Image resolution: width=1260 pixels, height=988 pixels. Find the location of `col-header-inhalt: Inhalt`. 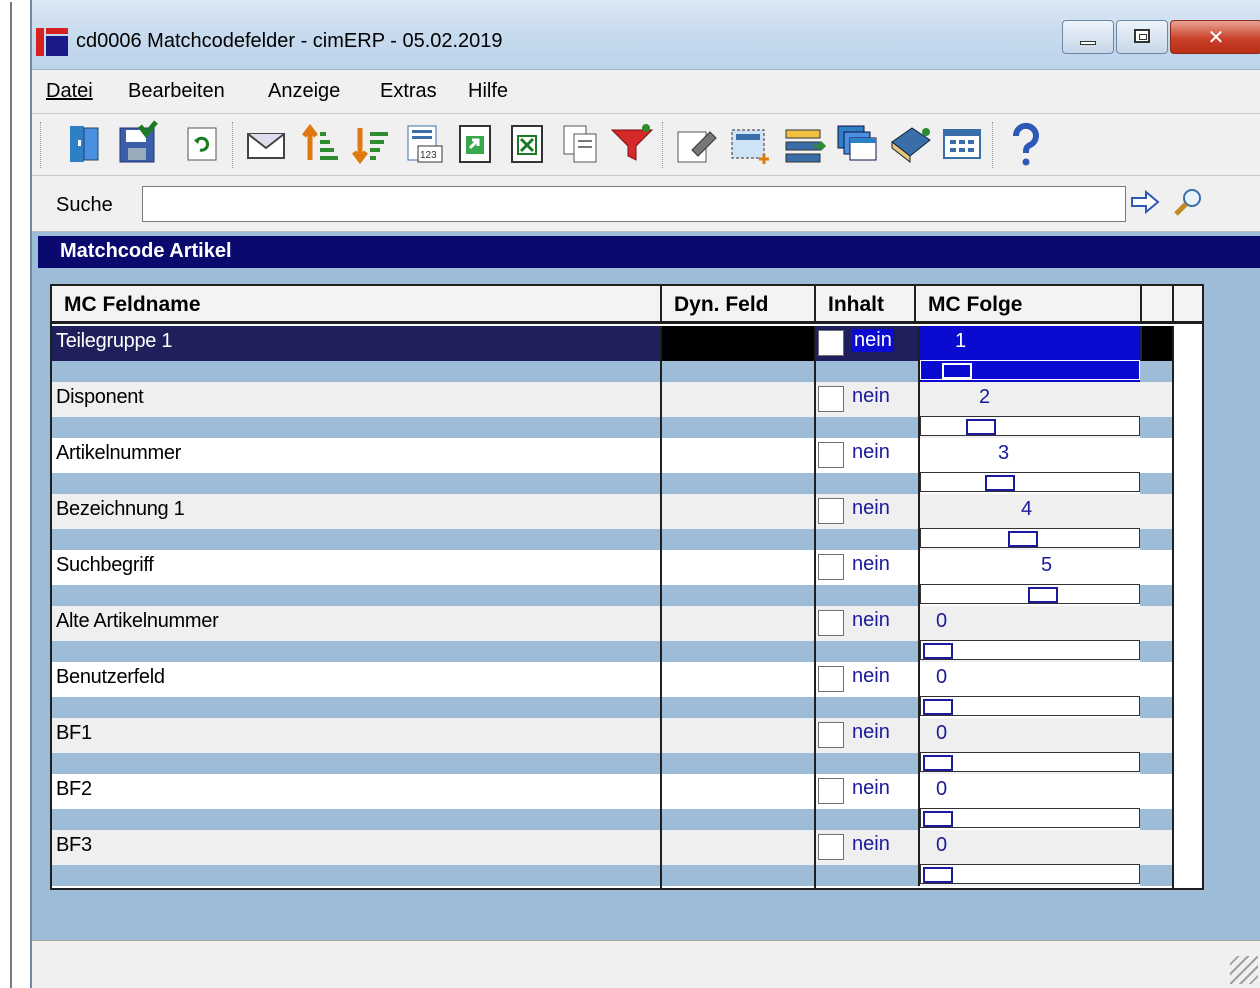

col-header-inhalt: Inhalt is located at coordinates (866, 305).